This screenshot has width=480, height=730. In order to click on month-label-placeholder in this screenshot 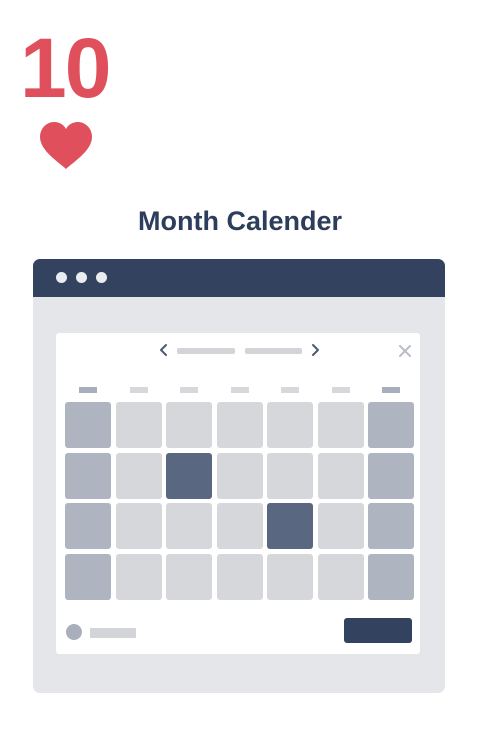, I will do `click(206, 351)`.